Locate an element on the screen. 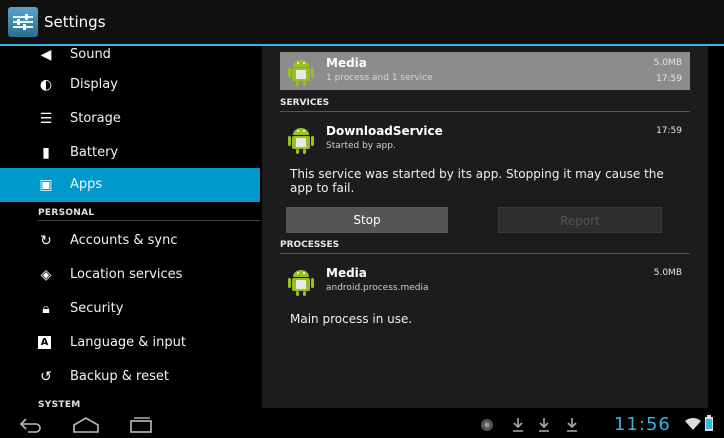 This screenshot has height=438, width=724. back-icon is located at coordinates (30, 425).